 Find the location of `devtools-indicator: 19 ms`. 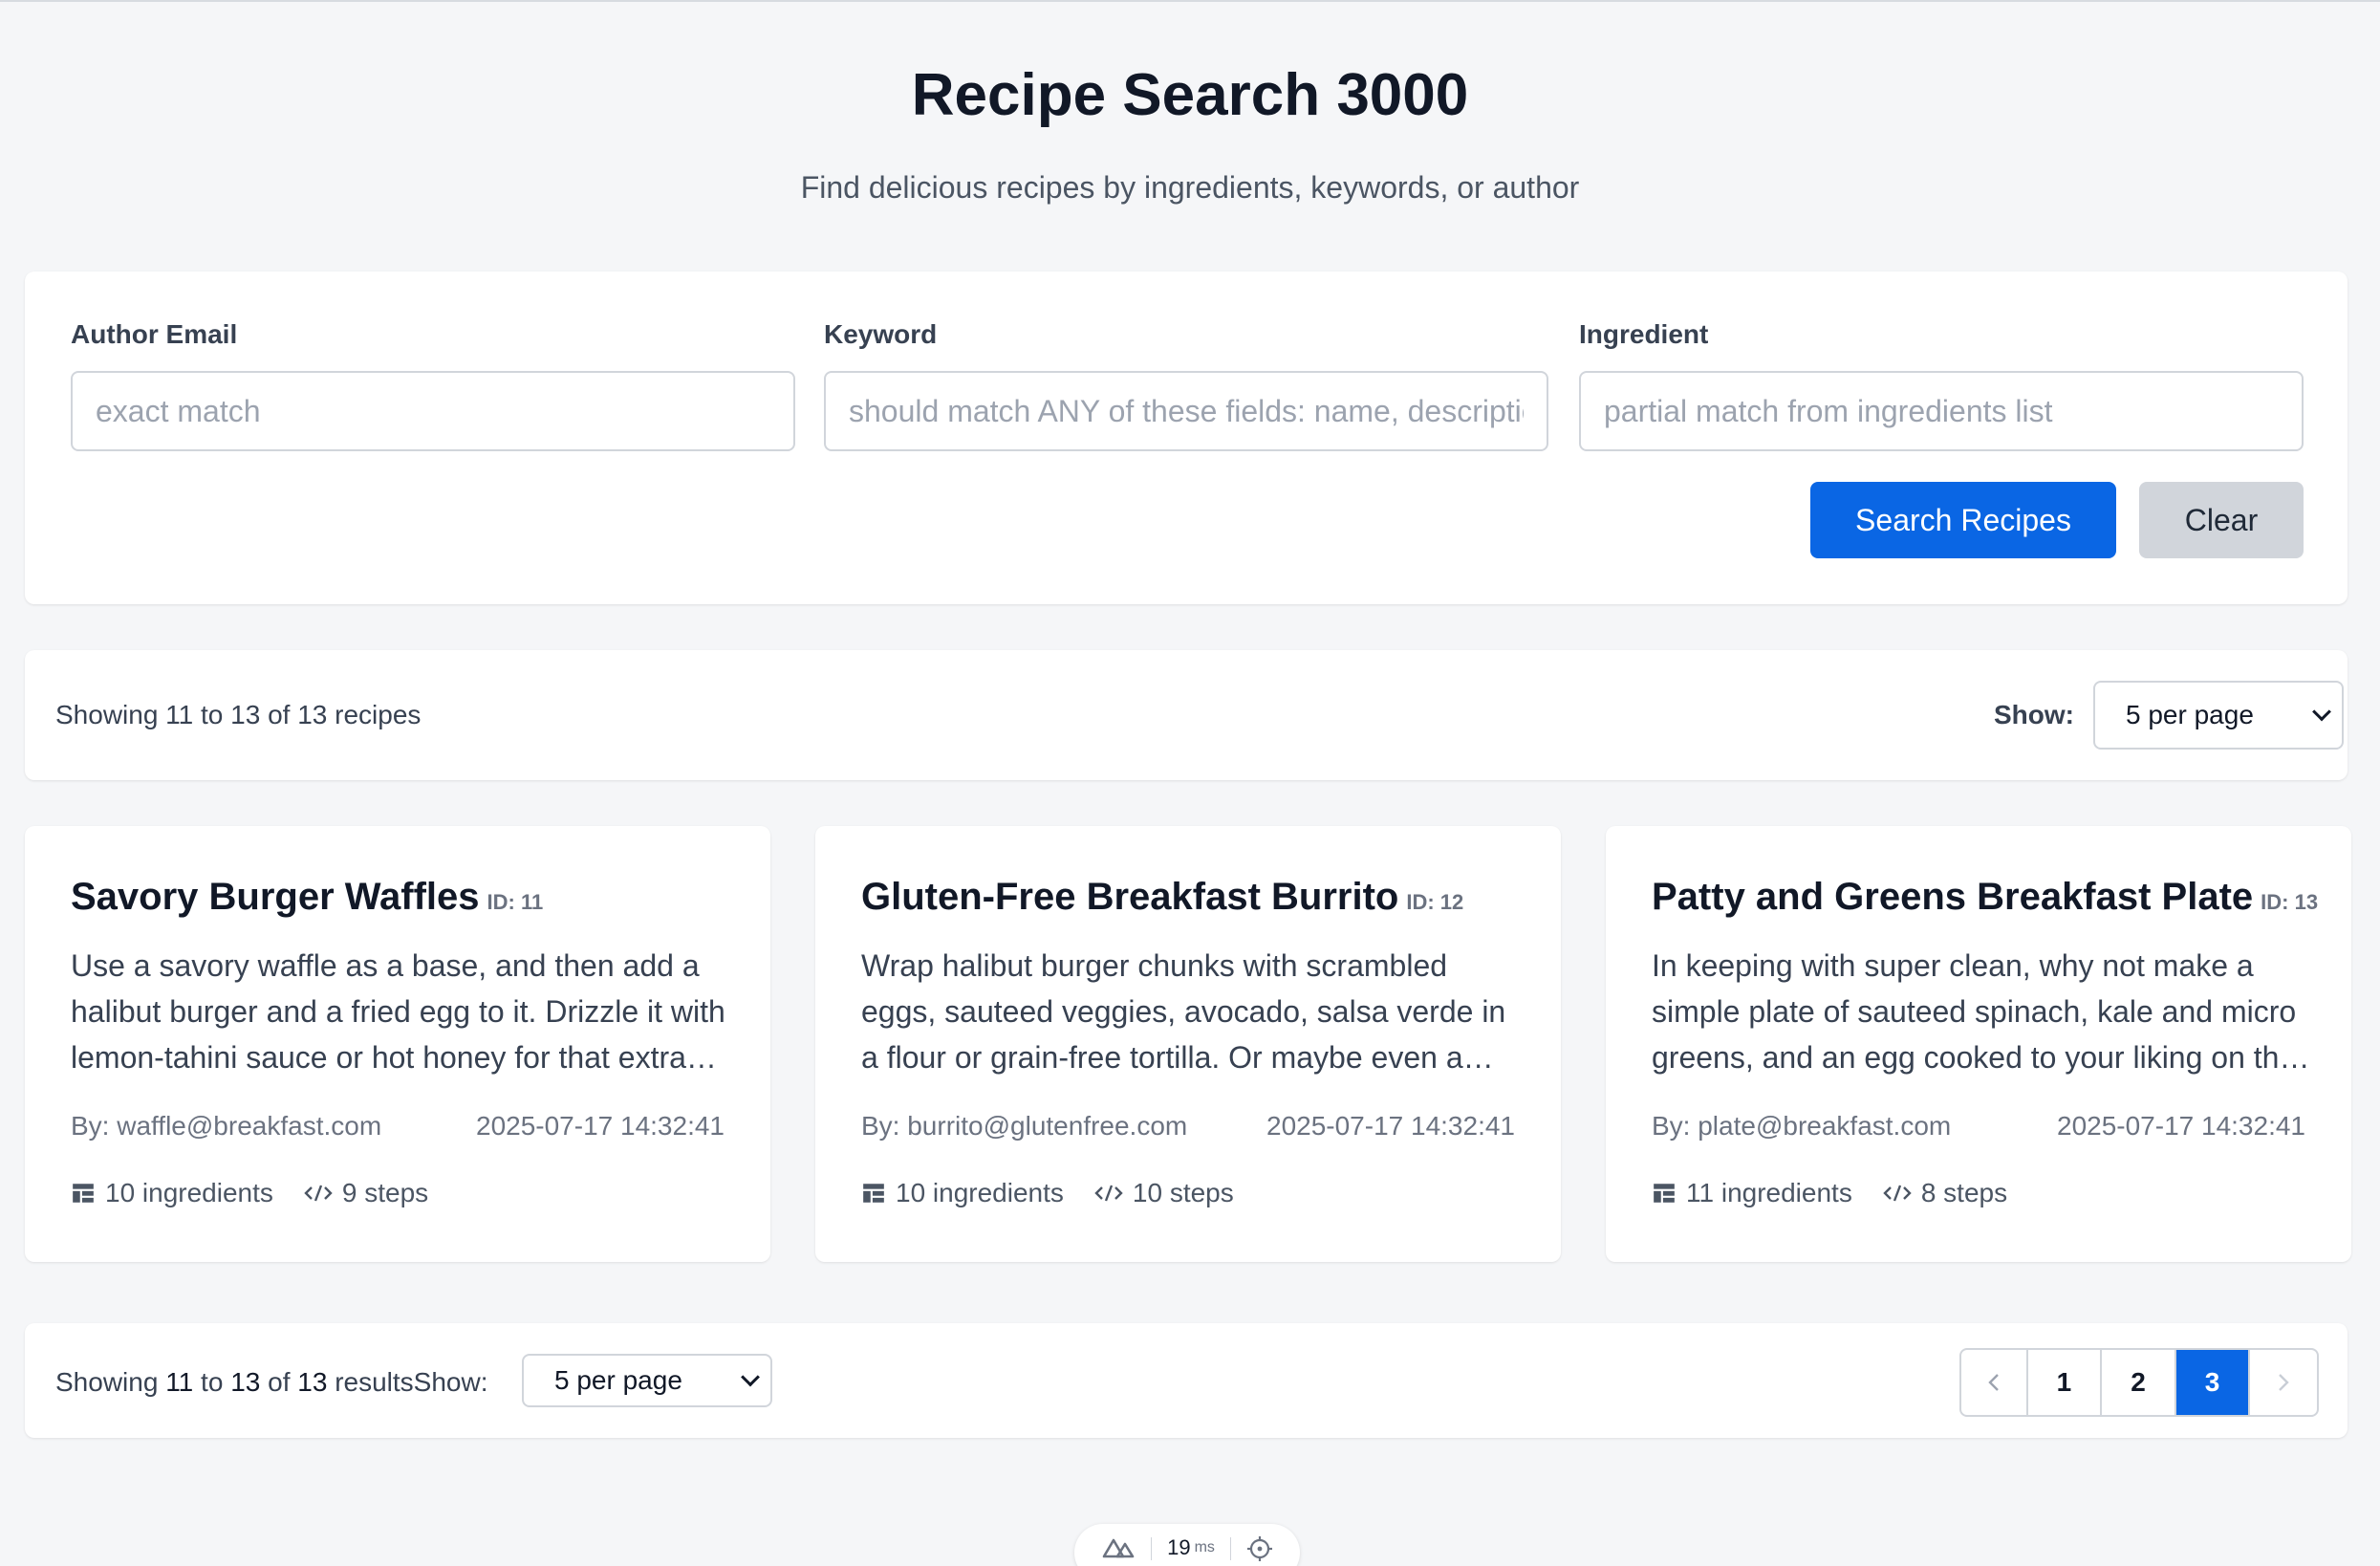

devtools-indicator: 19 ms is located at coordinates (1187, 1545).